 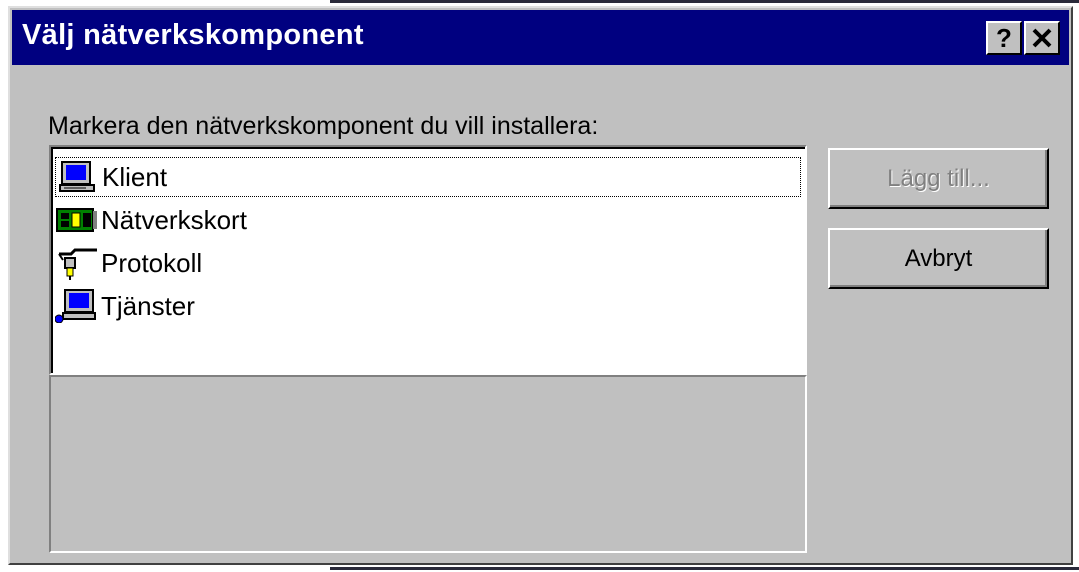 I want to click on close-button, so click(x=1042, y=38).